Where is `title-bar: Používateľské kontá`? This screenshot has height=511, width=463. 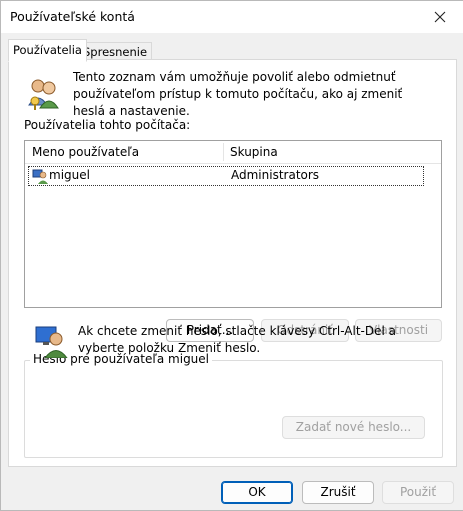
title-bar: Používateľské kontá is located at coordinates (232, 17).